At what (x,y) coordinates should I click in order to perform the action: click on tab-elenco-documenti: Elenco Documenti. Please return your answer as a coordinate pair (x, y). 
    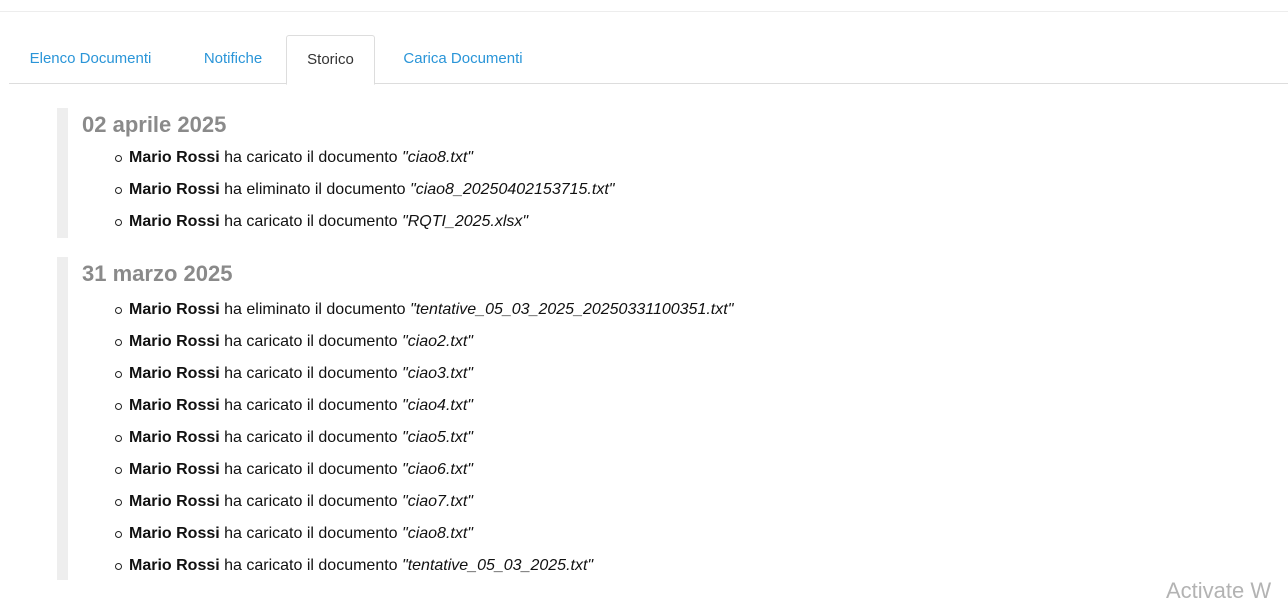
    Looking at the image, I should click on (90, 59).